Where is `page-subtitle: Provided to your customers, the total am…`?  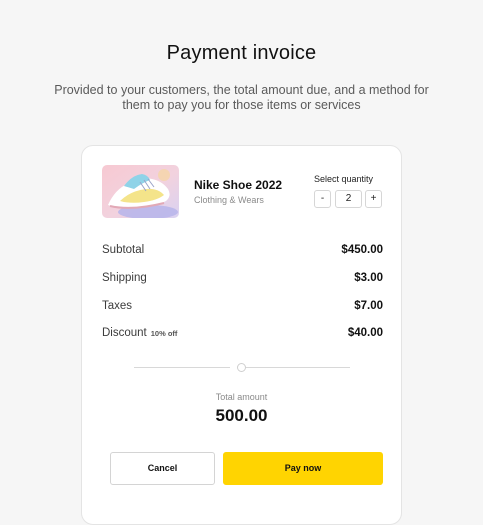
page-subtitle: Provided to your customers, the total am… is located at coordinates (241, 97).